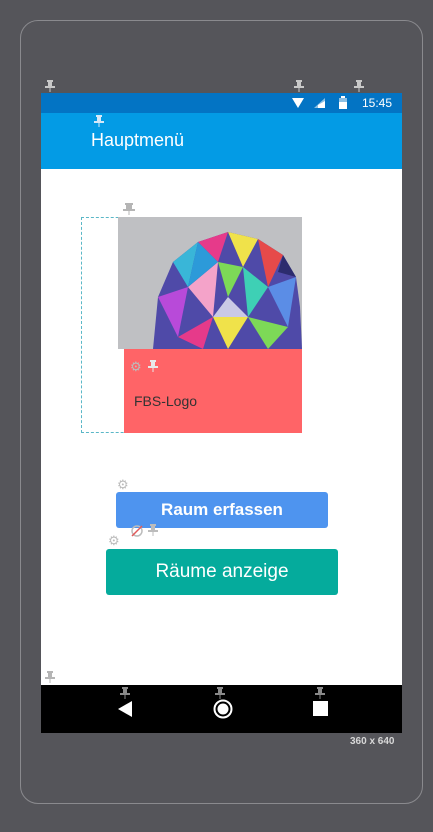  Describe the element at coordinates (138, 140) in the screenshot. I see `page-title: Hauptmenü` at that location.